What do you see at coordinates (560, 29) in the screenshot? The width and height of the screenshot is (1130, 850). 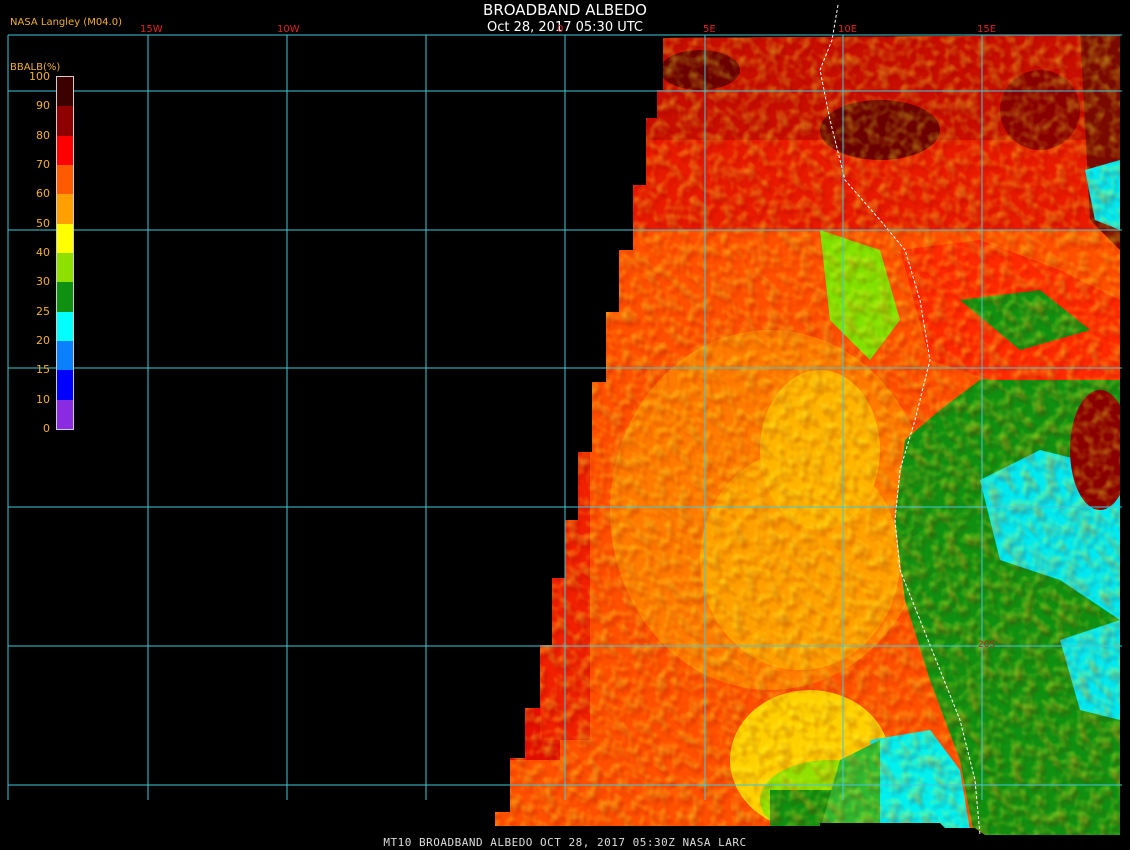 I see `lon-label-0: 0` at bounding box center [560, 29].